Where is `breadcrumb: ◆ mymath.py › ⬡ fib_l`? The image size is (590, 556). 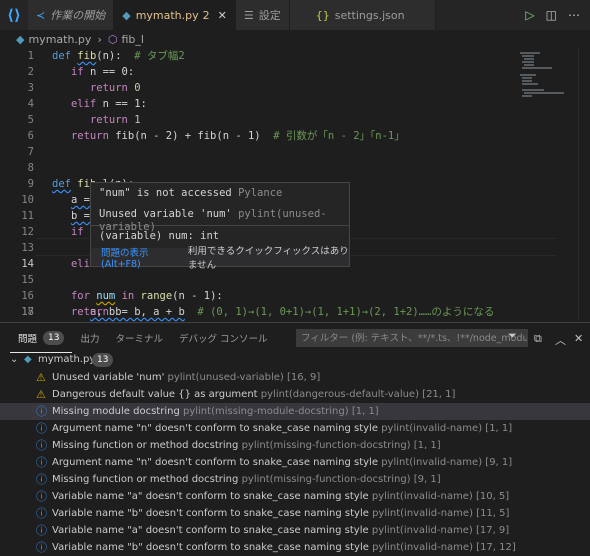
breadcrumb: ◆ mymath.py › ⬡ fib_l is located at coordinates (295, 39).